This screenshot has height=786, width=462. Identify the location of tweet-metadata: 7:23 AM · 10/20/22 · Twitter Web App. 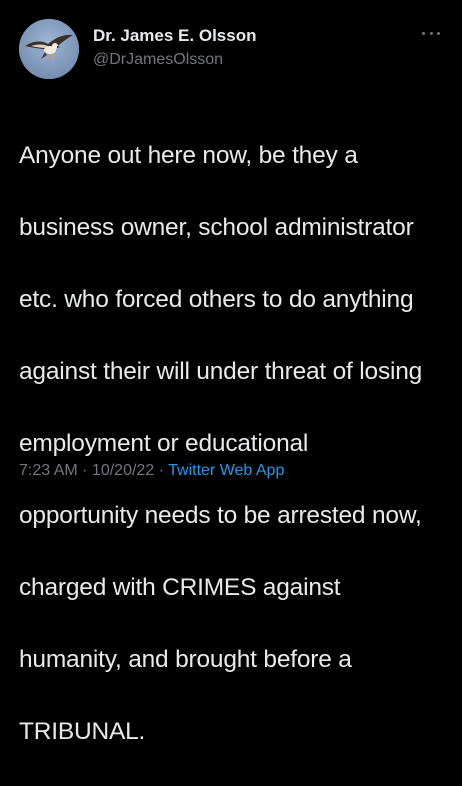
(151, 471).